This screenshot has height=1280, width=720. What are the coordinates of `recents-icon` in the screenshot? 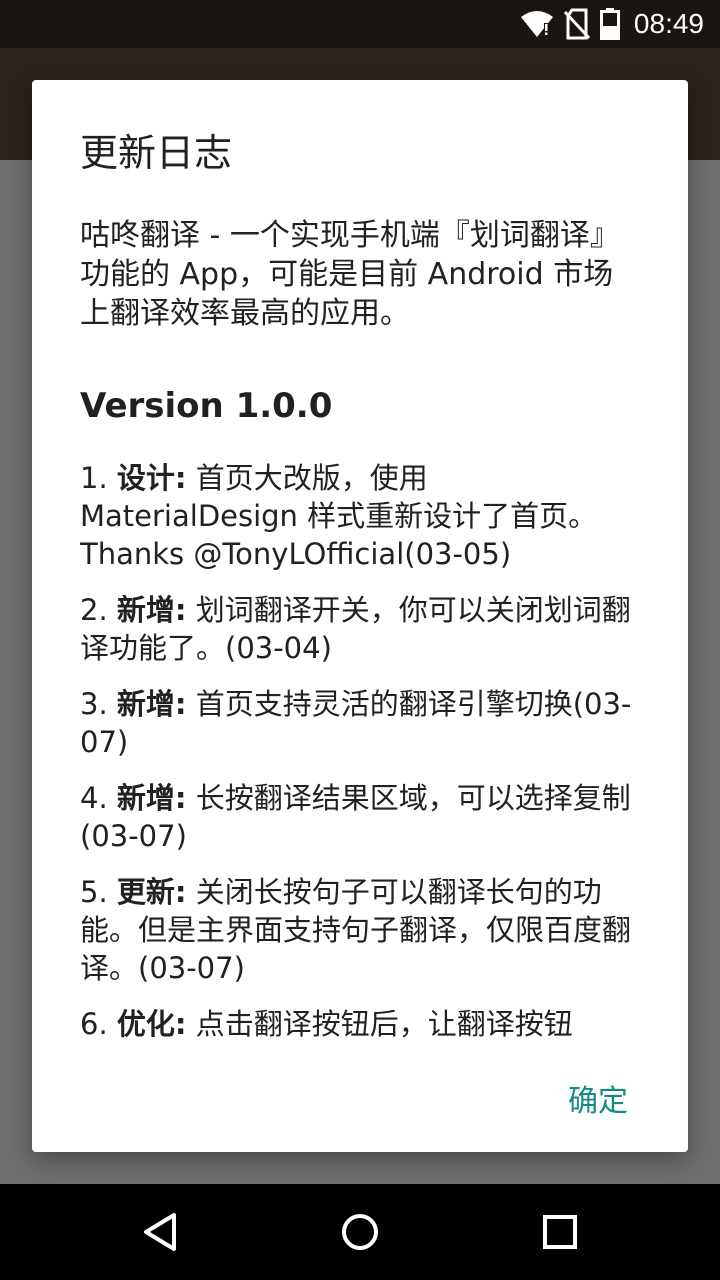 It's located at (560, 1232).